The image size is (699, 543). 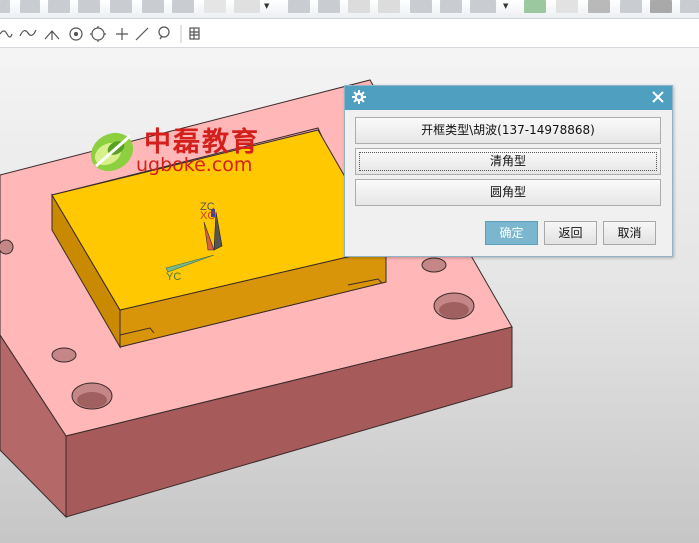 What do you see at coordinates (52, 35) in the screenshot?
I see `point-set-icon` at bounding box center [52, 35].